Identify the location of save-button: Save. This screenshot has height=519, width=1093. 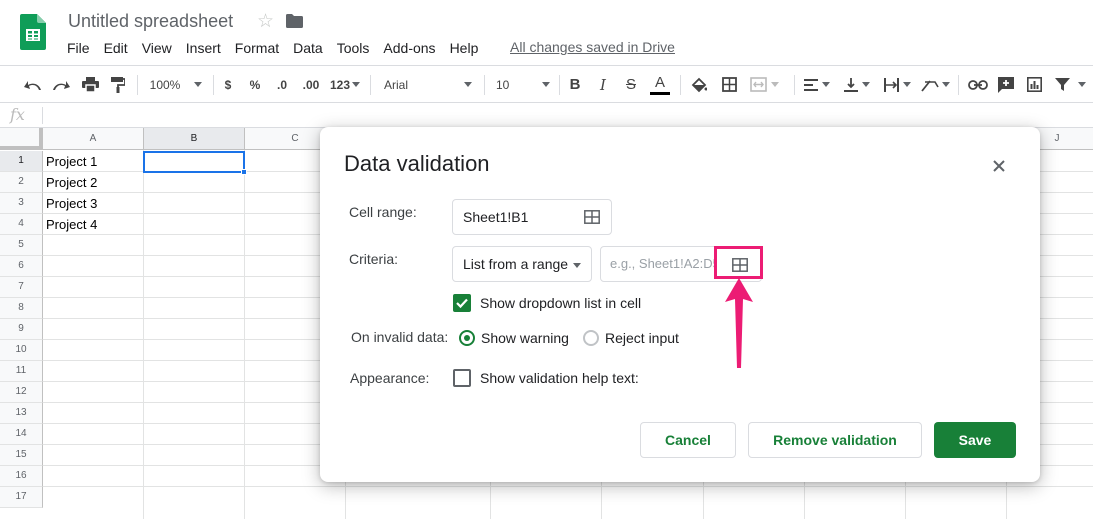
(975, 440).